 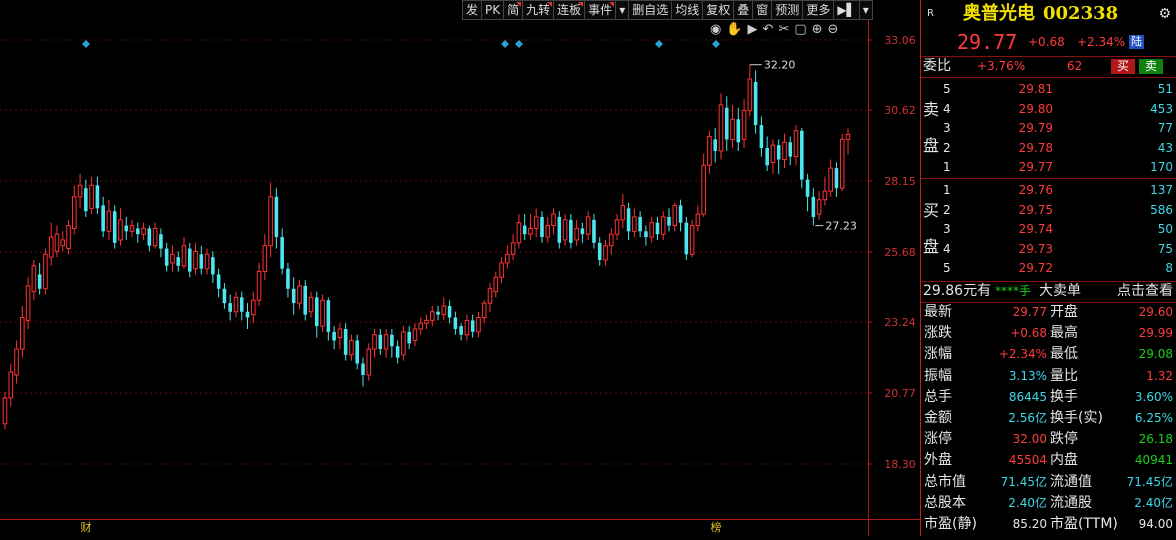 What do you see at coordinates (719, 10) in the screenshot?
I see `toolbar-button-9: 复权` at bounding box center [719, 10].